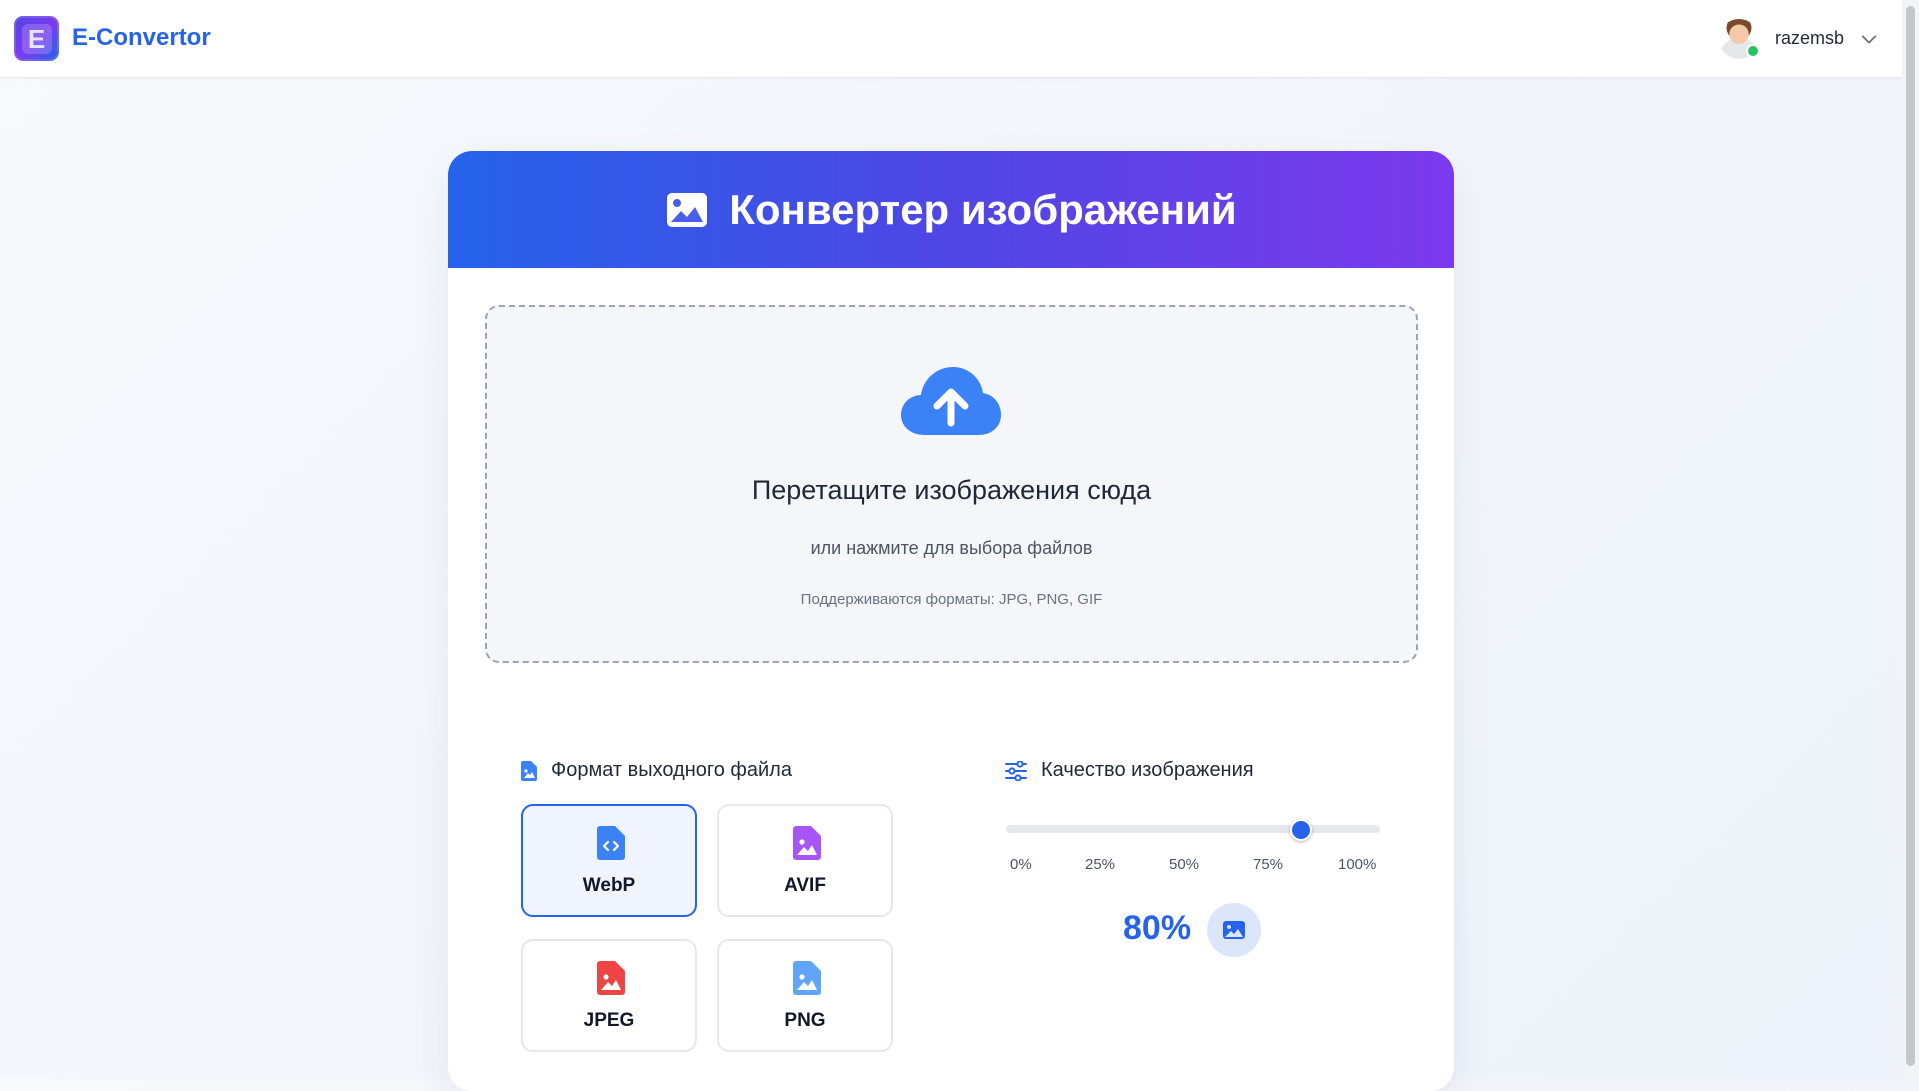 This screenshot has height=1091, width=1919. Describe the element at coordinates (951, 490) in the screenshot. I see `dropzone-title: Перетащите изображения сюда` at that location.